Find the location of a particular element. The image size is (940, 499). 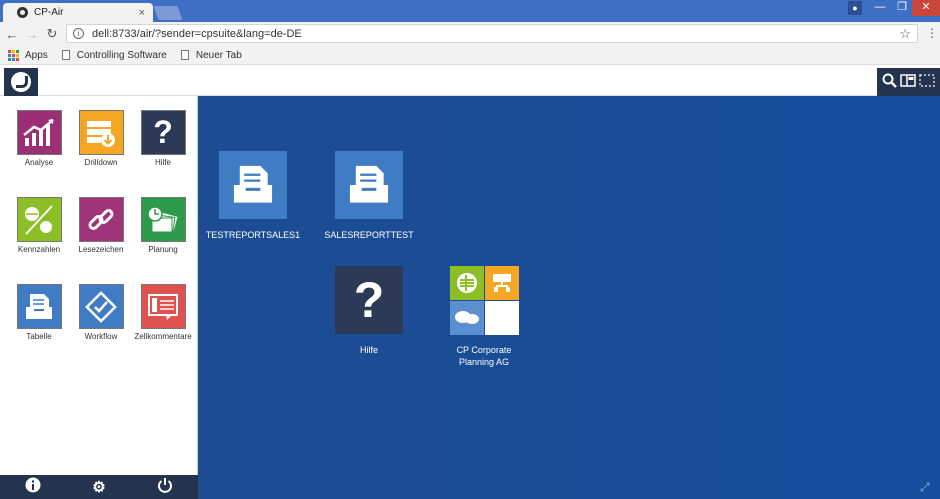

desktop-item-testreportsales1: TESTREPORTSALES1 is located at coordinates (253, 196).